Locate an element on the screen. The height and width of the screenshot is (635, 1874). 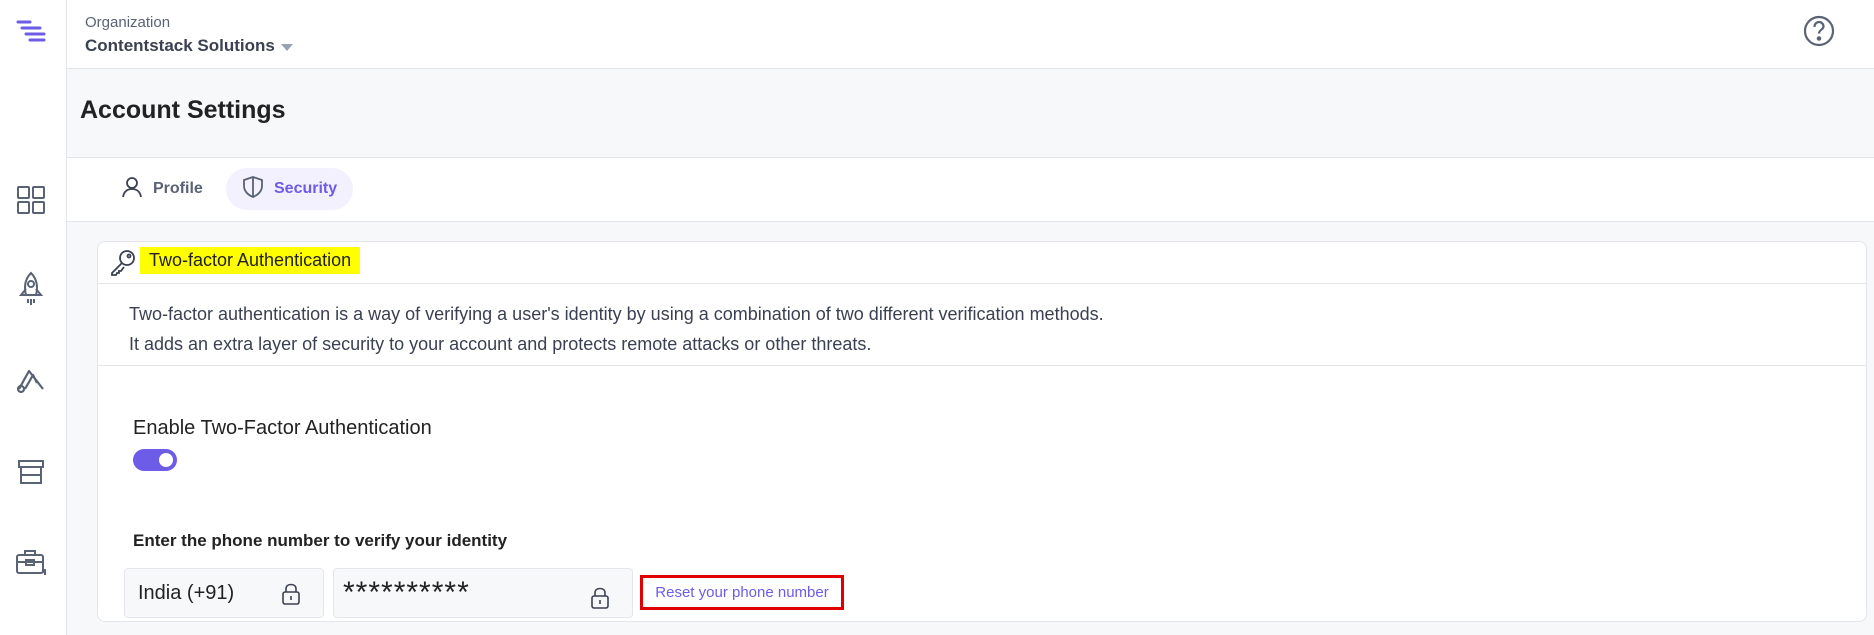
organization-selector: Contentstack Solutions is located at coordinates (189, 46).